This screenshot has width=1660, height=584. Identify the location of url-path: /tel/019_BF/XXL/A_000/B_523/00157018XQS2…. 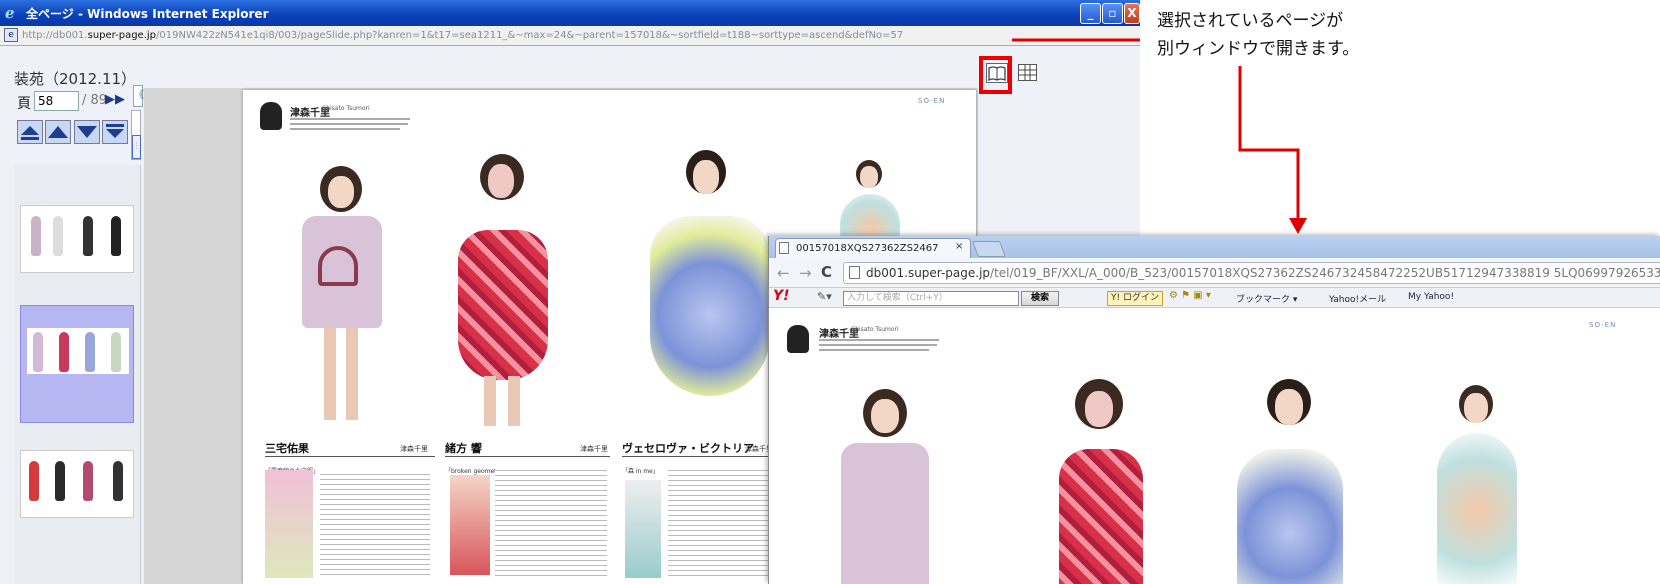
(1325, 273).